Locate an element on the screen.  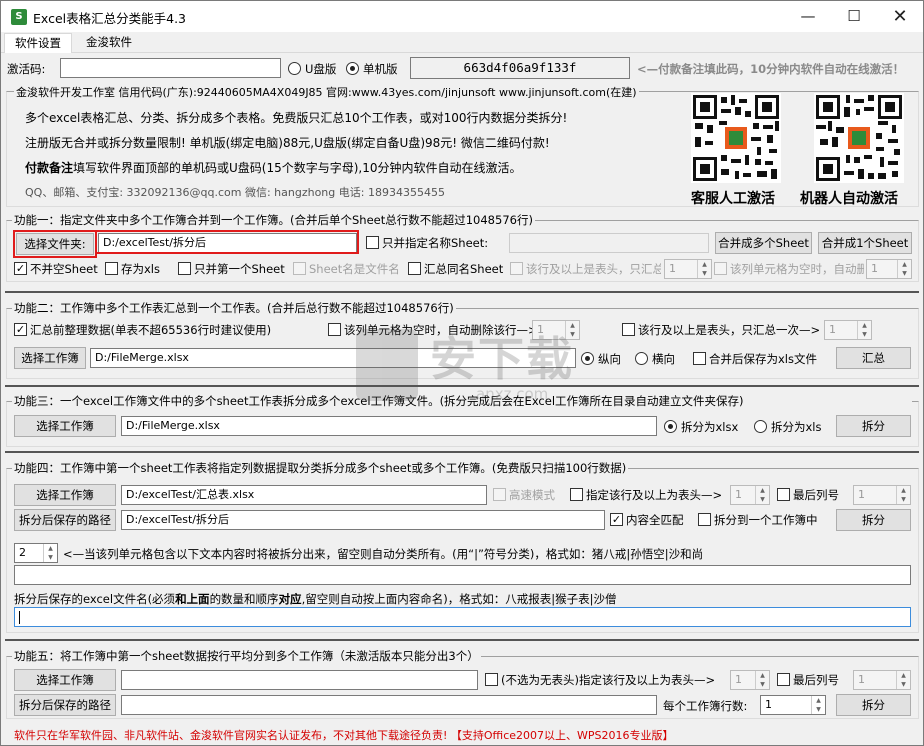
f5-header-spinner-value: 1 is located at coordinates (738, 679).